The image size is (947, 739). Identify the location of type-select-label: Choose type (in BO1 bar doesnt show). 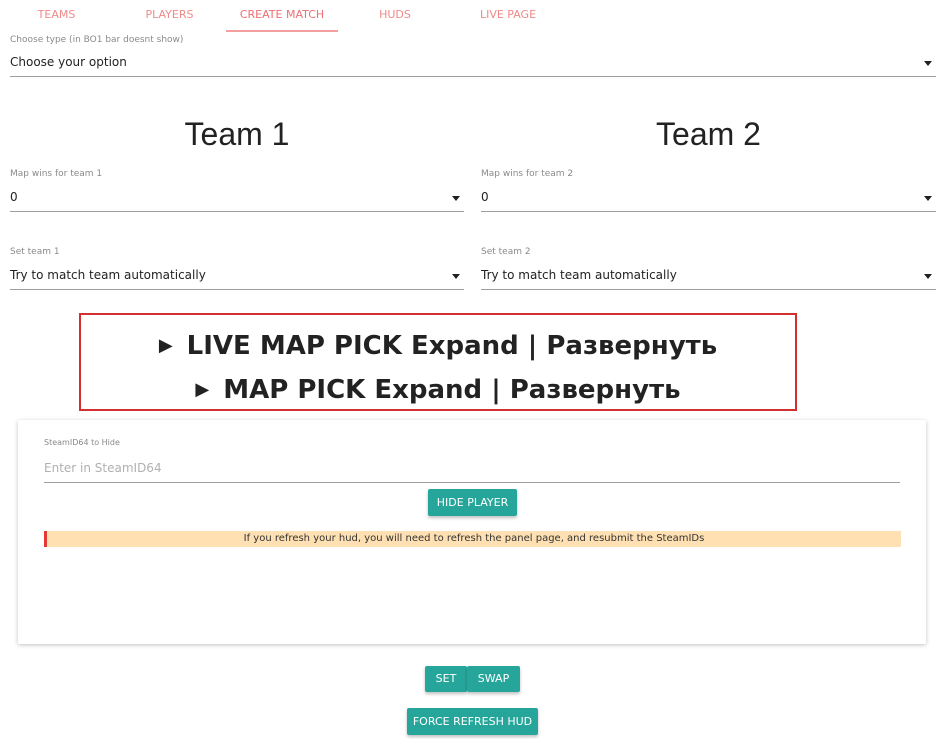
(97, 40).